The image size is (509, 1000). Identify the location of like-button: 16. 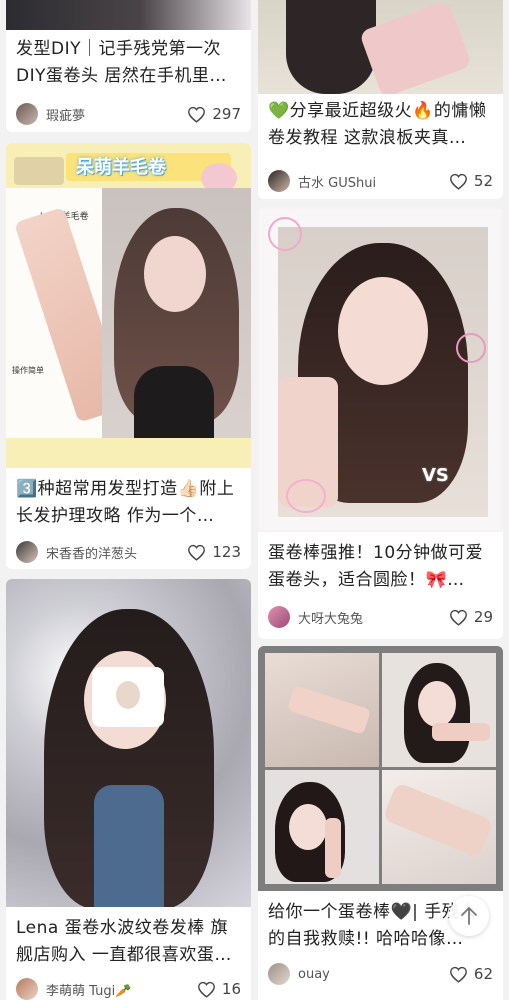
(219, 989).